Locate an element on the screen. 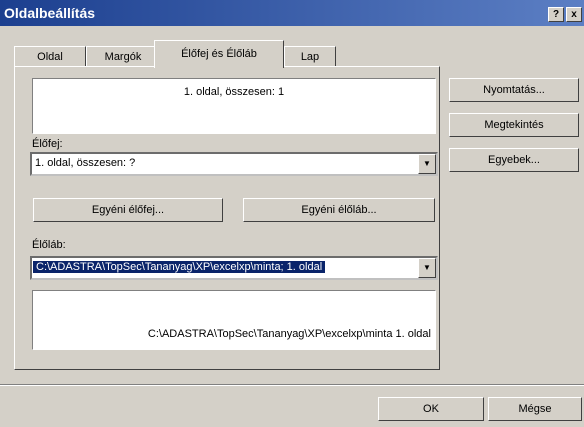 The image size is (584, 427). footer-label: Élőláb: is located at coordinates (49, 245).